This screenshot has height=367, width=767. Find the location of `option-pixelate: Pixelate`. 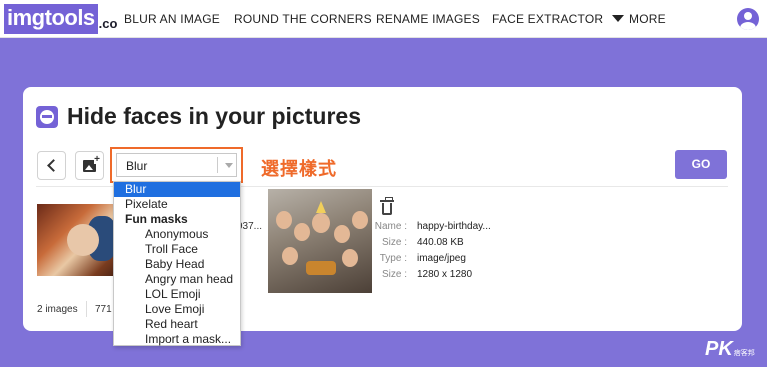

option-pixelate: Pixelate is located at coordinates (177, 204).